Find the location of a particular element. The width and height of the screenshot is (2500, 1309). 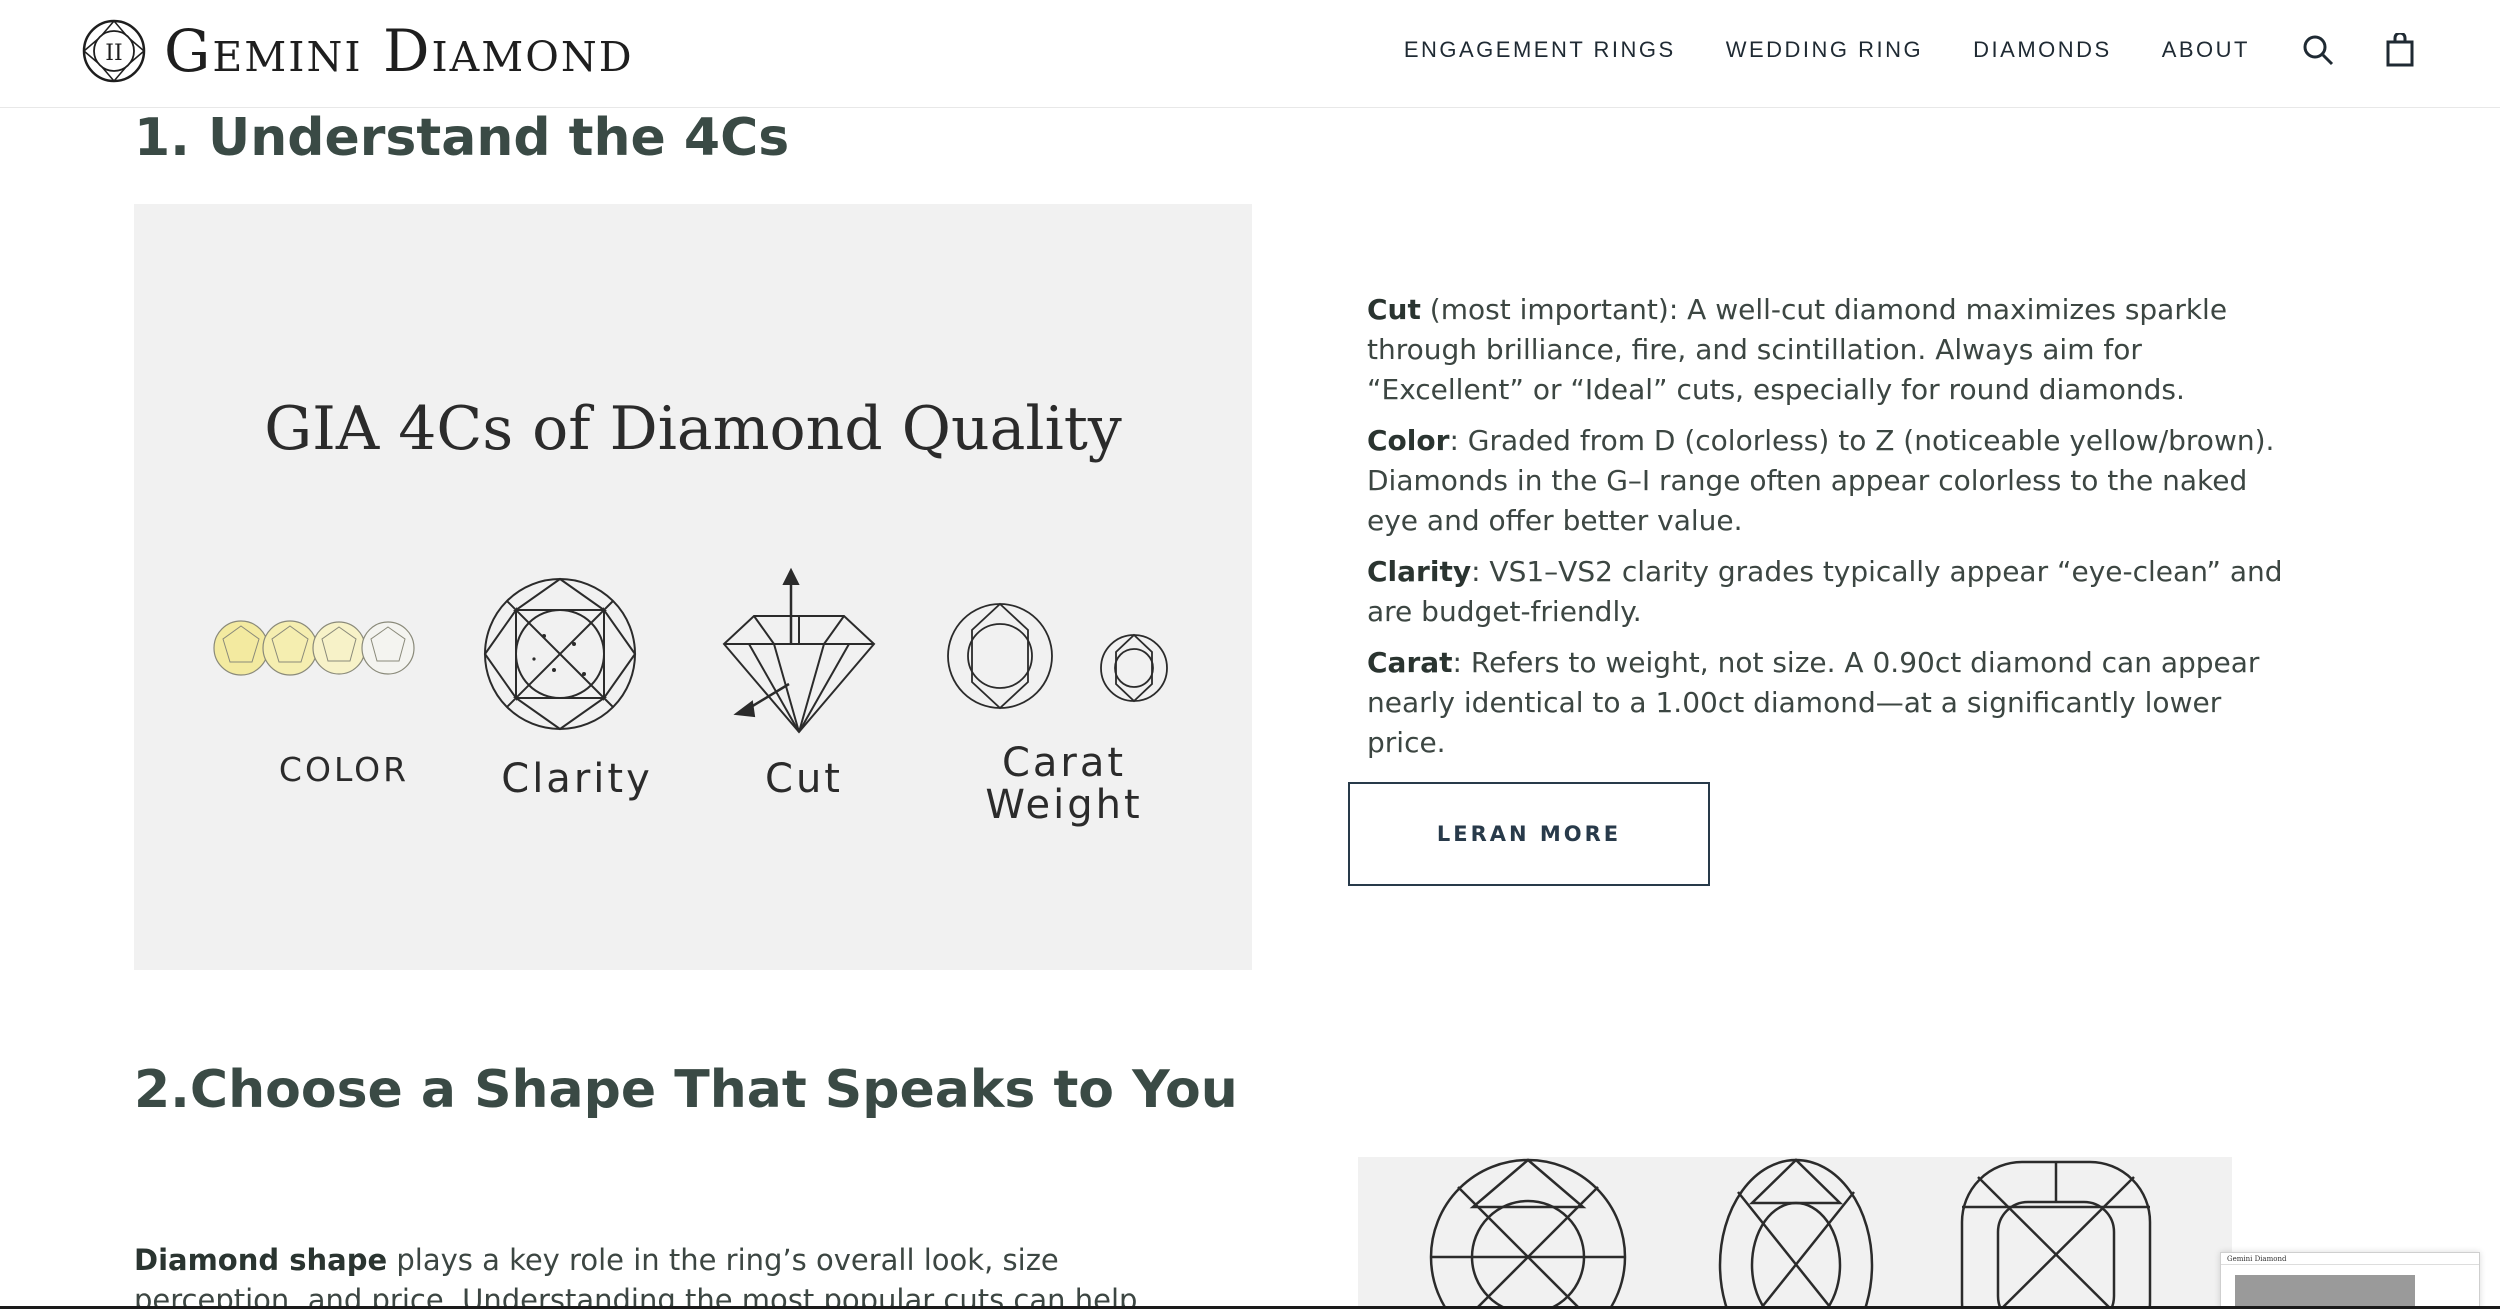

gemini-logo-icon: II is located at coordinates (114, 51).